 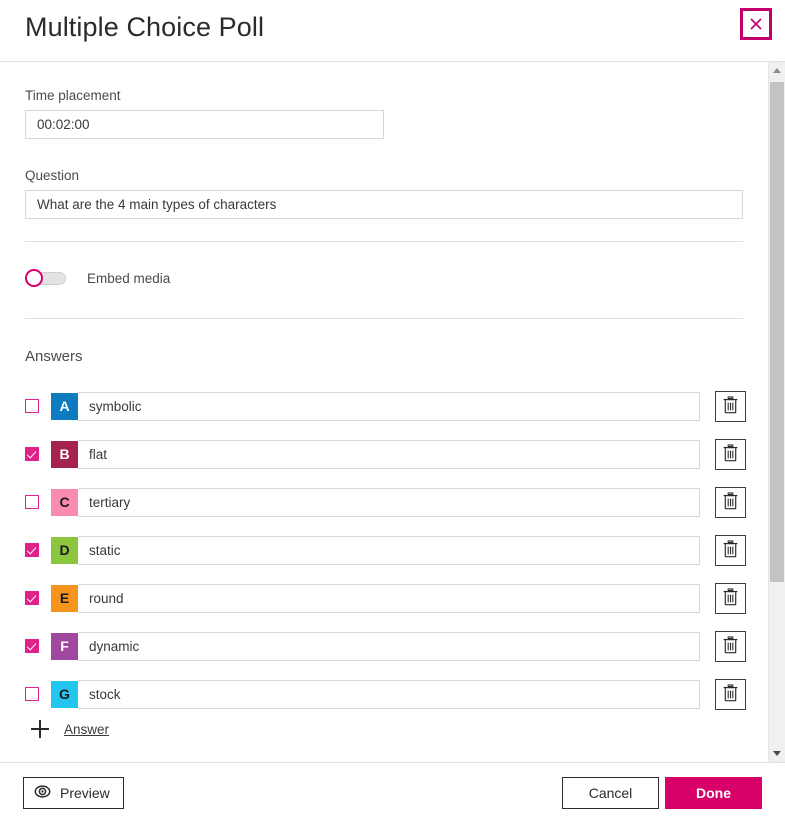 What do you see at coordinates (46, 278) in the screenshot?
I see `embed-media-toggle` at bounding box center [46, 278].